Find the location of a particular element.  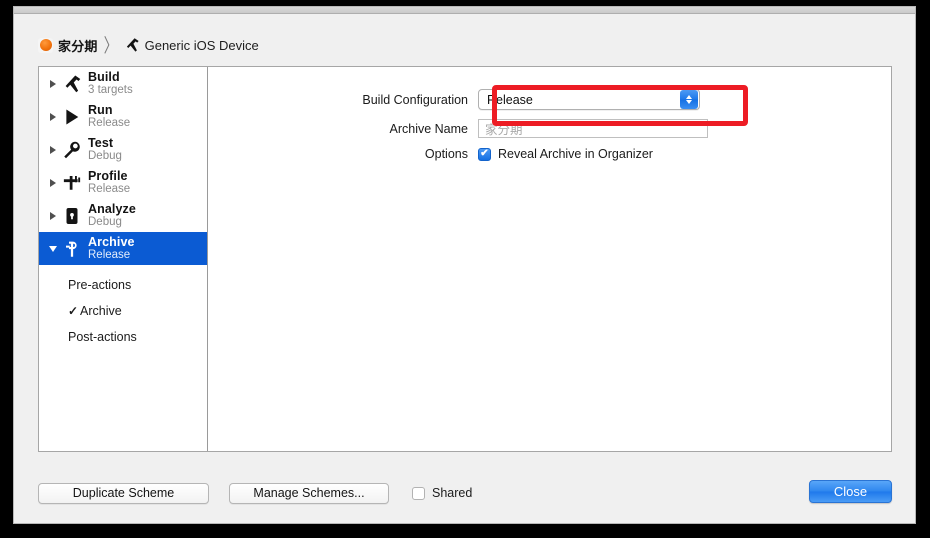

sidebar-item-label: Analyze is located at coordinates (112, 208).